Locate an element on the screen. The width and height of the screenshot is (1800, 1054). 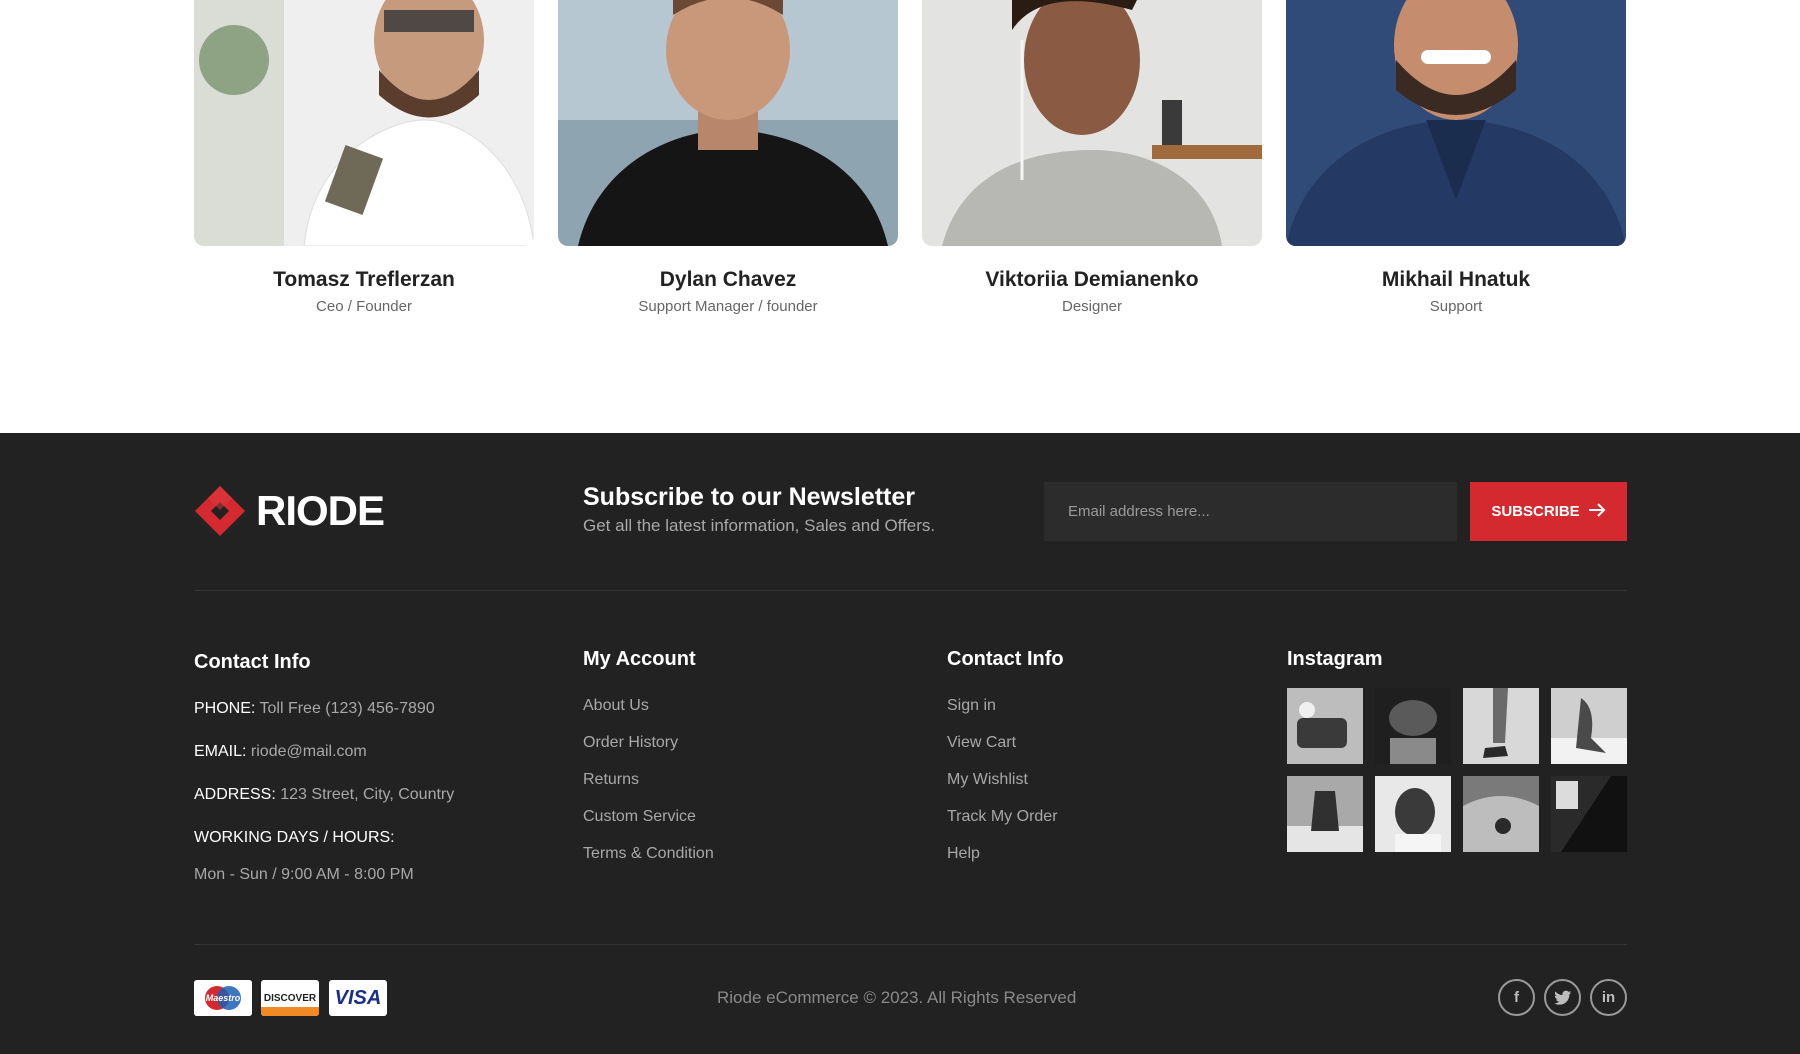
team-card: Tomasz Treflerzan Ceo / Founder is located at coordinates (364, 157).